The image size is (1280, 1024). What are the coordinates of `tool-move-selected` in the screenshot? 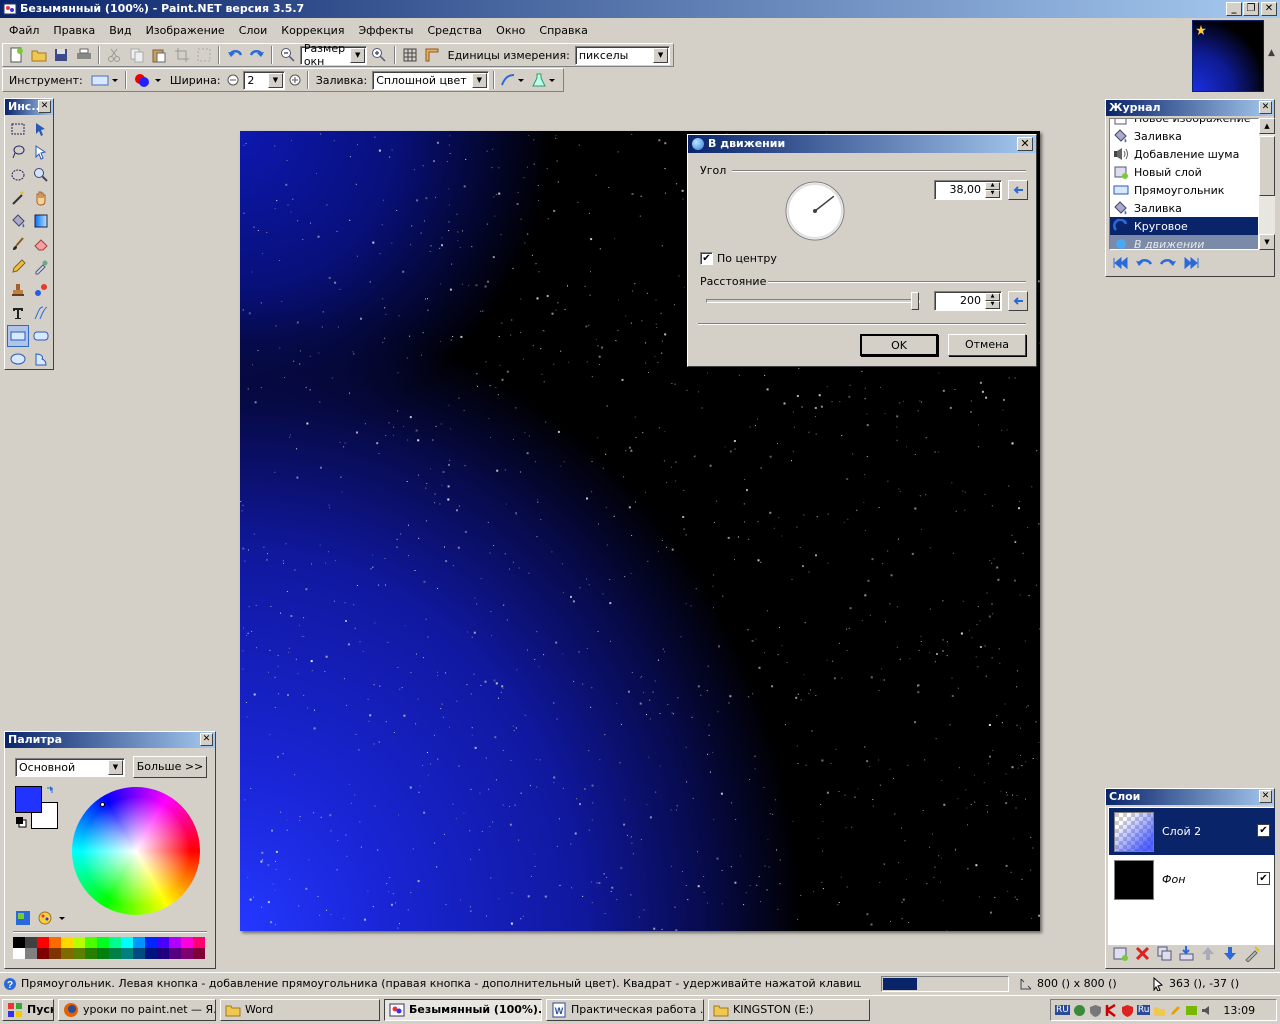 It's located at (41, 152).